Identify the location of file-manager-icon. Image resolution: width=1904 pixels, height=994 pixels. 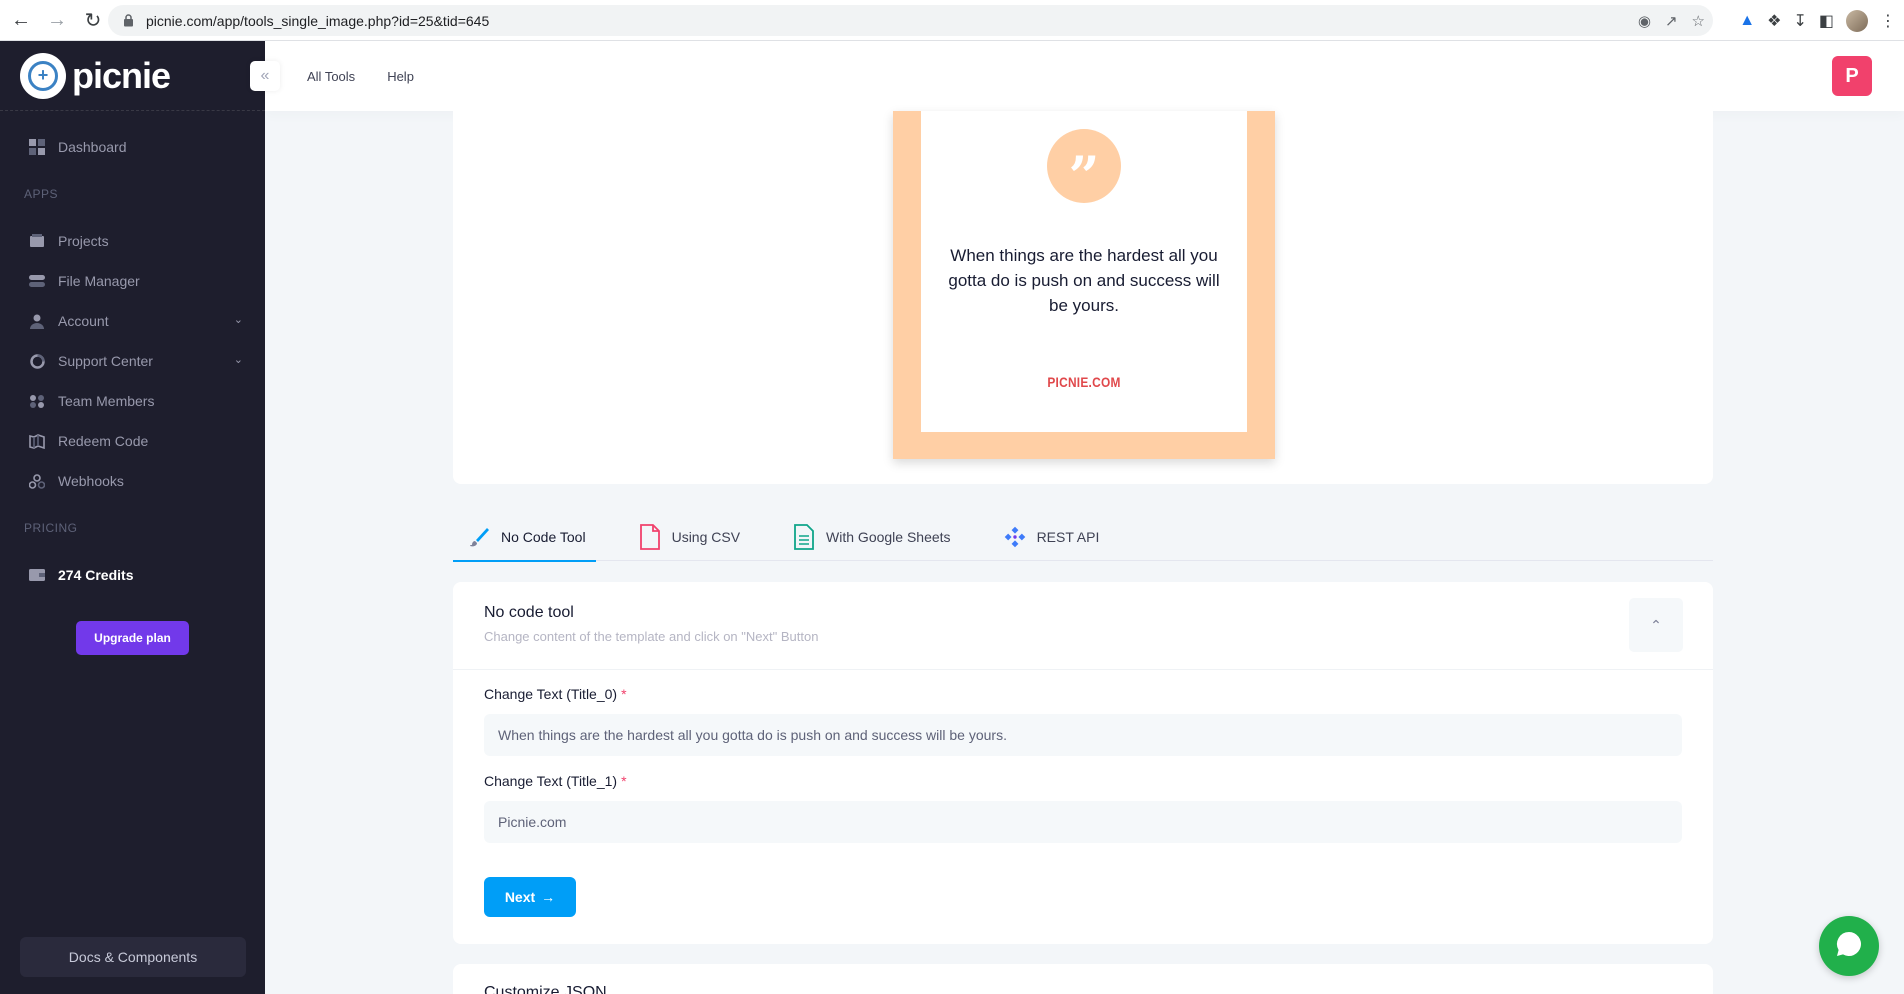
(37, 281).